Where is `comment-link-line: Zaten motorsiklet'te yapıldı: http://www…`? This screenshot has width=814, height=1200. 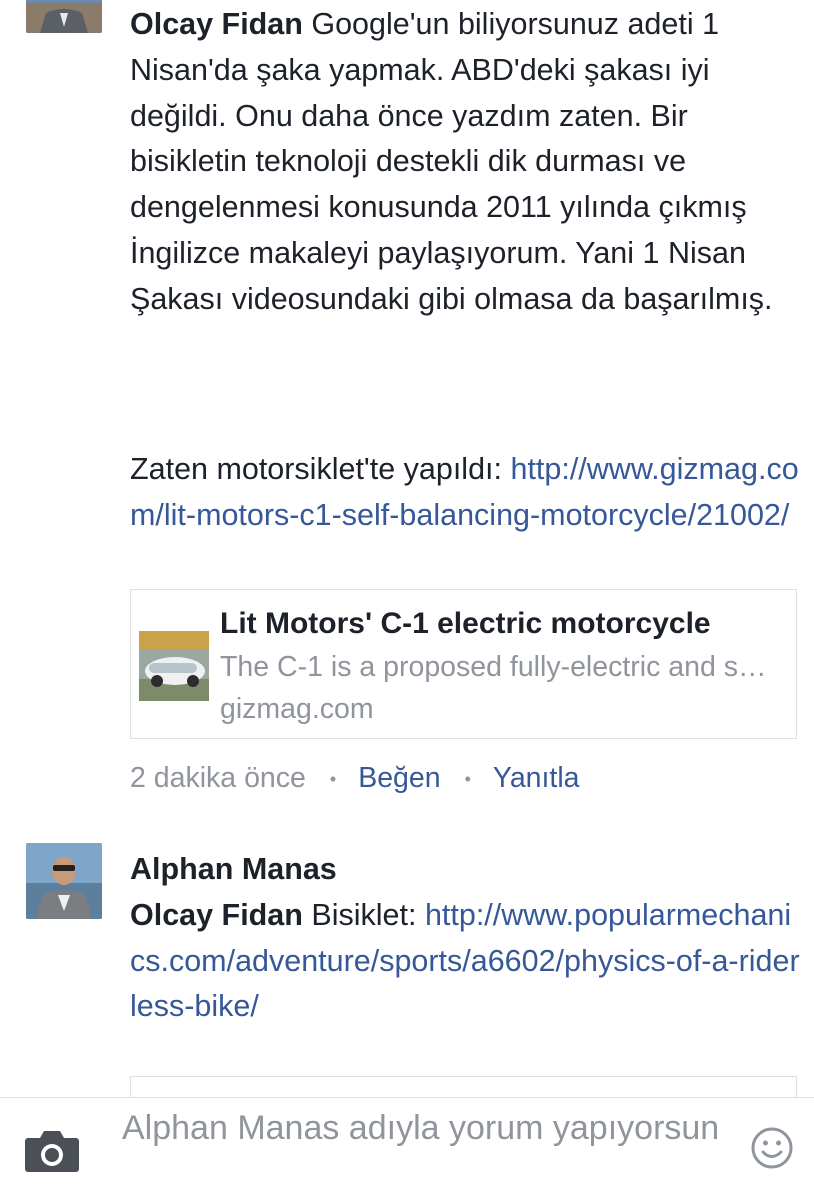
comment-link-line: Zaten motorsiklet'te yapıldı: http://www… is located at coordinates (465, 493).